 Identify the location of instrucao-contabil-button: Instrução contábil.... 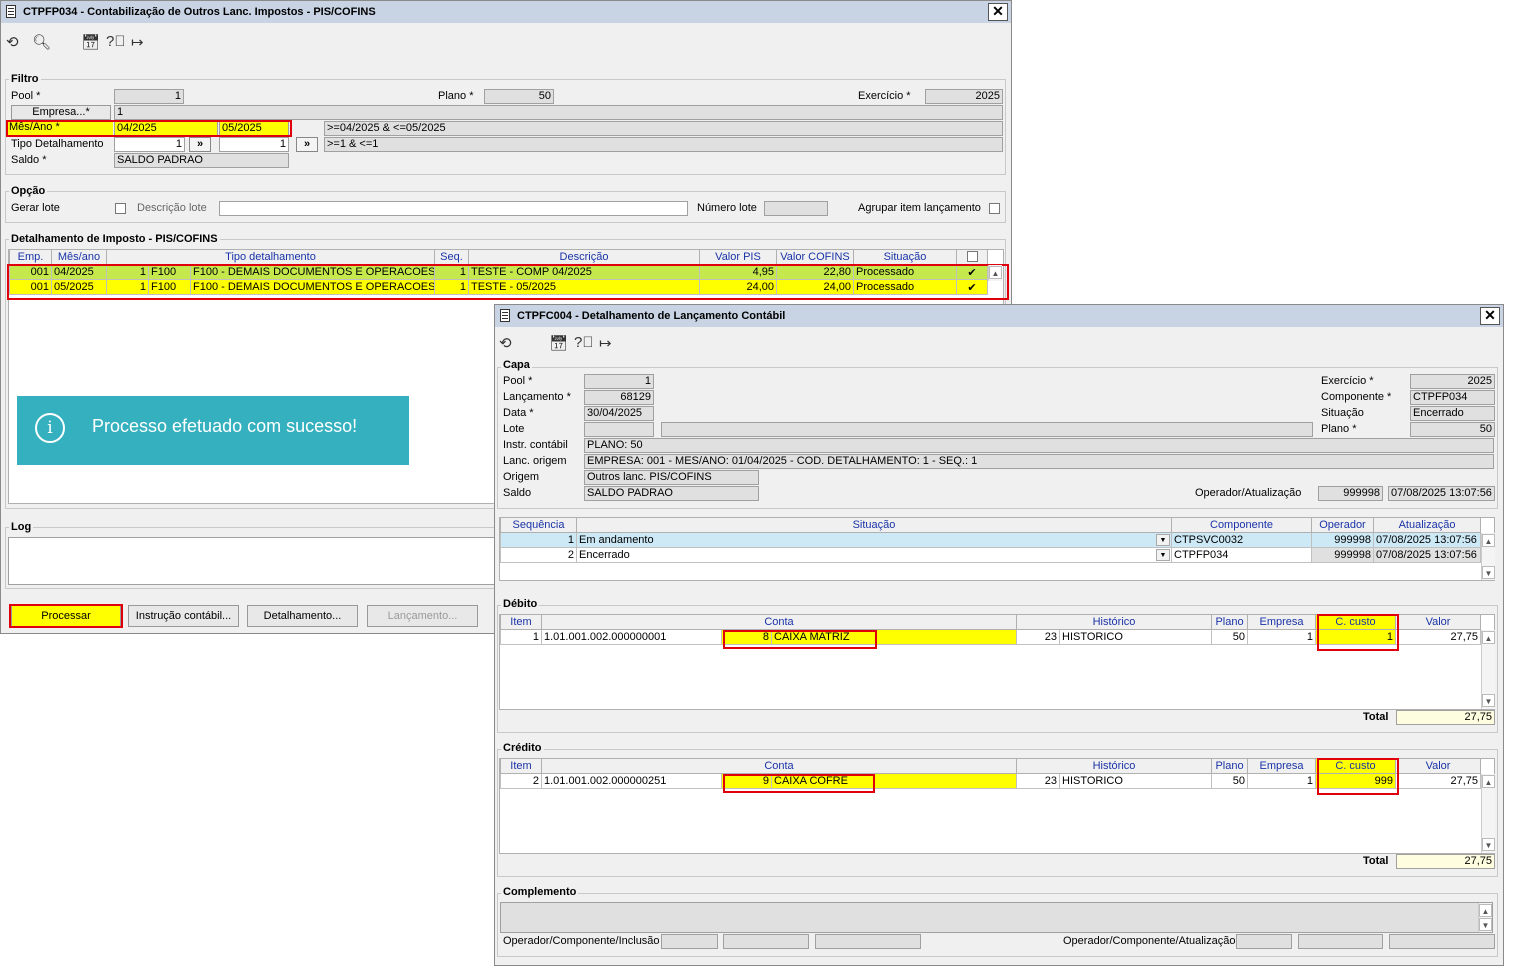
(183, 616).